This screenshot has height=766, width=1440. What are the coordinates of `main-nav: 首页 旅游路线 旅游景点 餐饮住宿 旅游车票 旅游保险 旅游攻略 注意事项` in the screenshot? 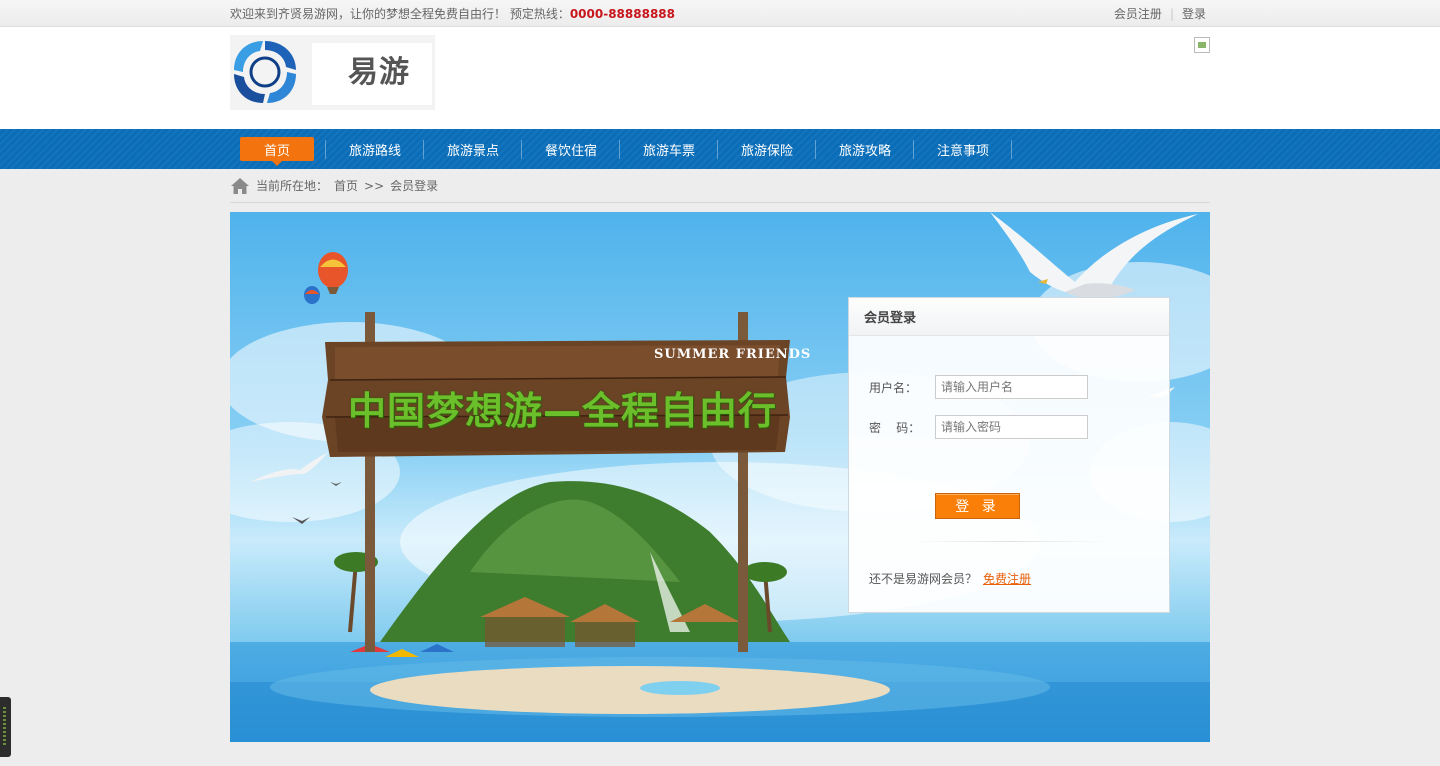 It's located at (720, 149).